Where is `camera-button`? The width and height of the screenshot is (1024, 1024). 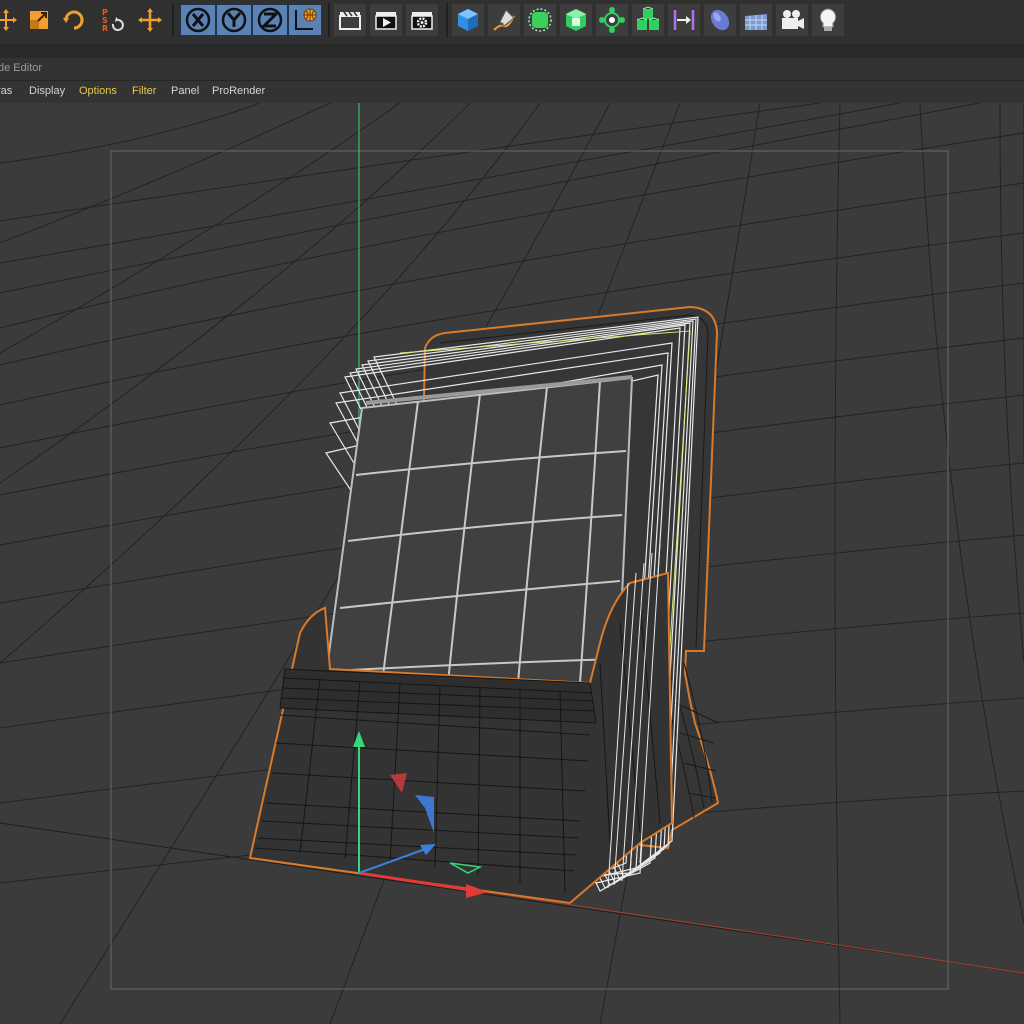
camera-button is located at coordinates (792, 20).